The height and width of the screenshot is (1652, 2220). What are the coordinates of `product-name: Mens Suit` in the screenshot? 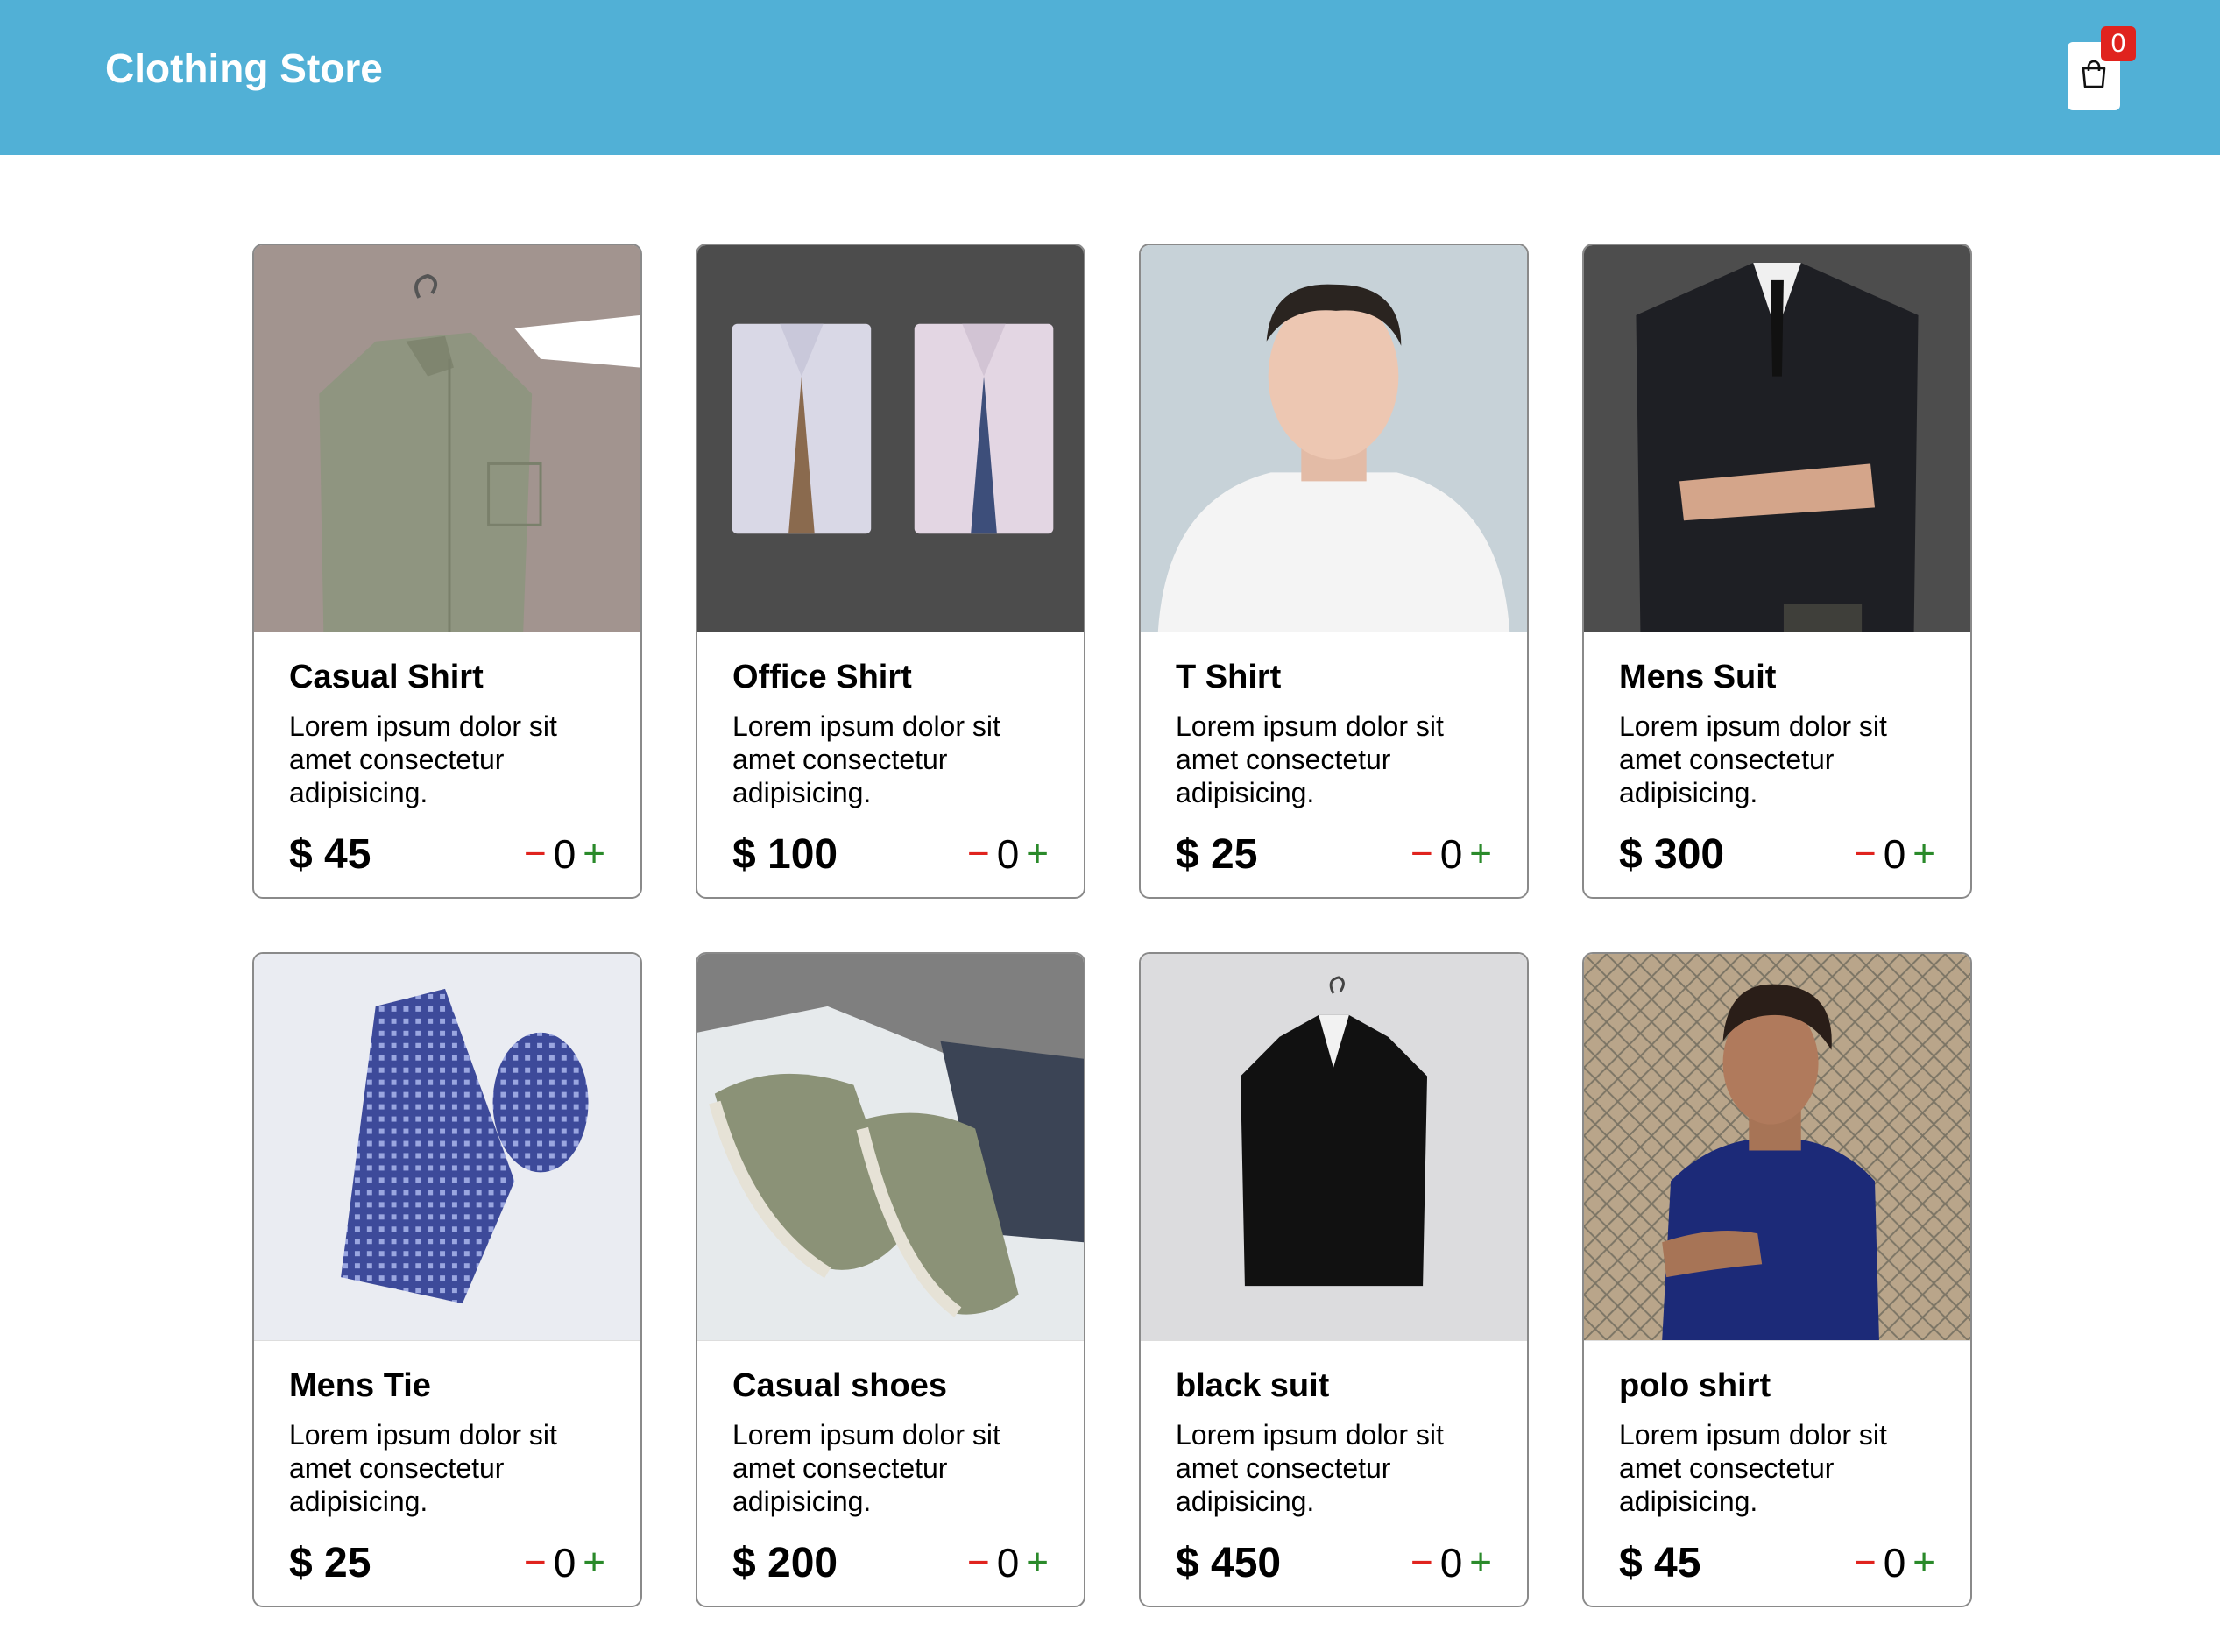 It's located at (1698, 677).